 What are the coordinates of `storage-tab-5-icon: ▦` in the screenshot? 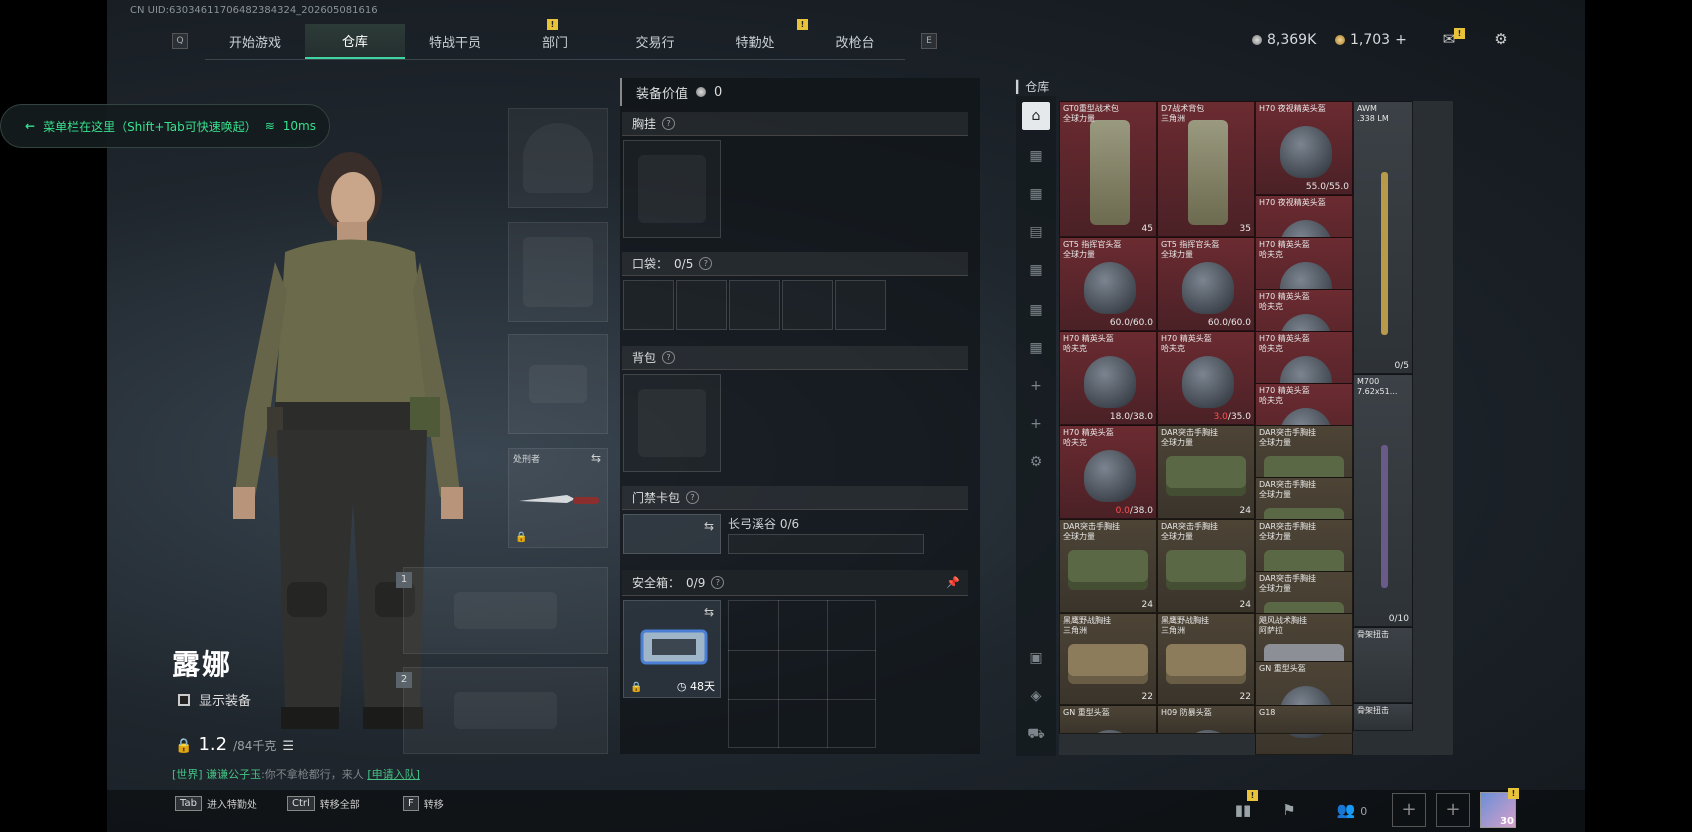 It's located at (1036, 270).